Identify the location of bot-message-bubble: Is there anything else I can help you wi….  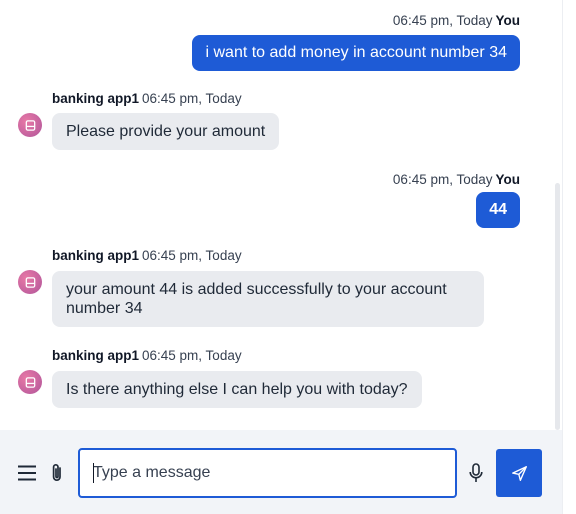
(237, 389).